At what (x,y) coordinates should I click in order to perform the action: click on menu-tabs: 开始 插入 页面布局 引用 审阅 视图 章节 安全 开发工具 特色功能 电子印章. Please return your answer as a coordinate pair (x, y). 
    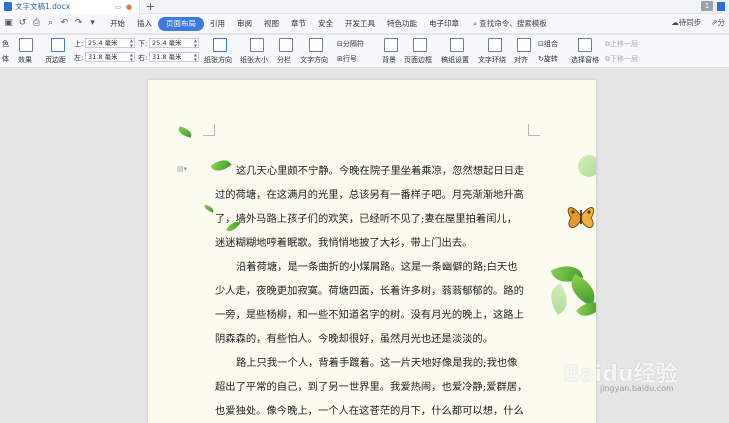
    Looking at the image, I should click on (284, 23).